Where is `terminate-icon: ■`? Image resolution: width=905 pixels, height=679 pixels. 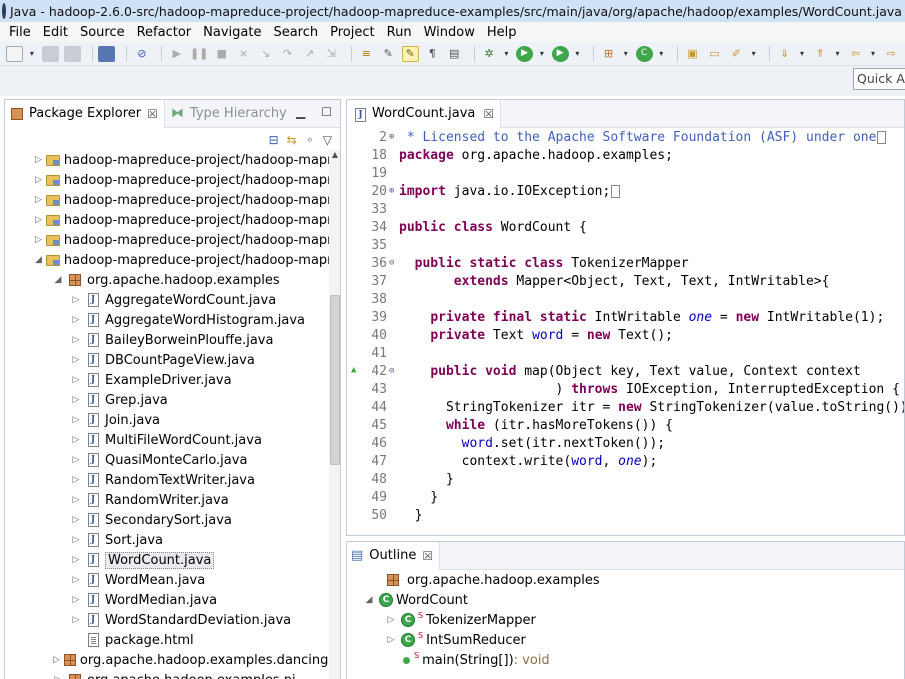
terminate-icon: ■ is located at coordinates (221, 54).